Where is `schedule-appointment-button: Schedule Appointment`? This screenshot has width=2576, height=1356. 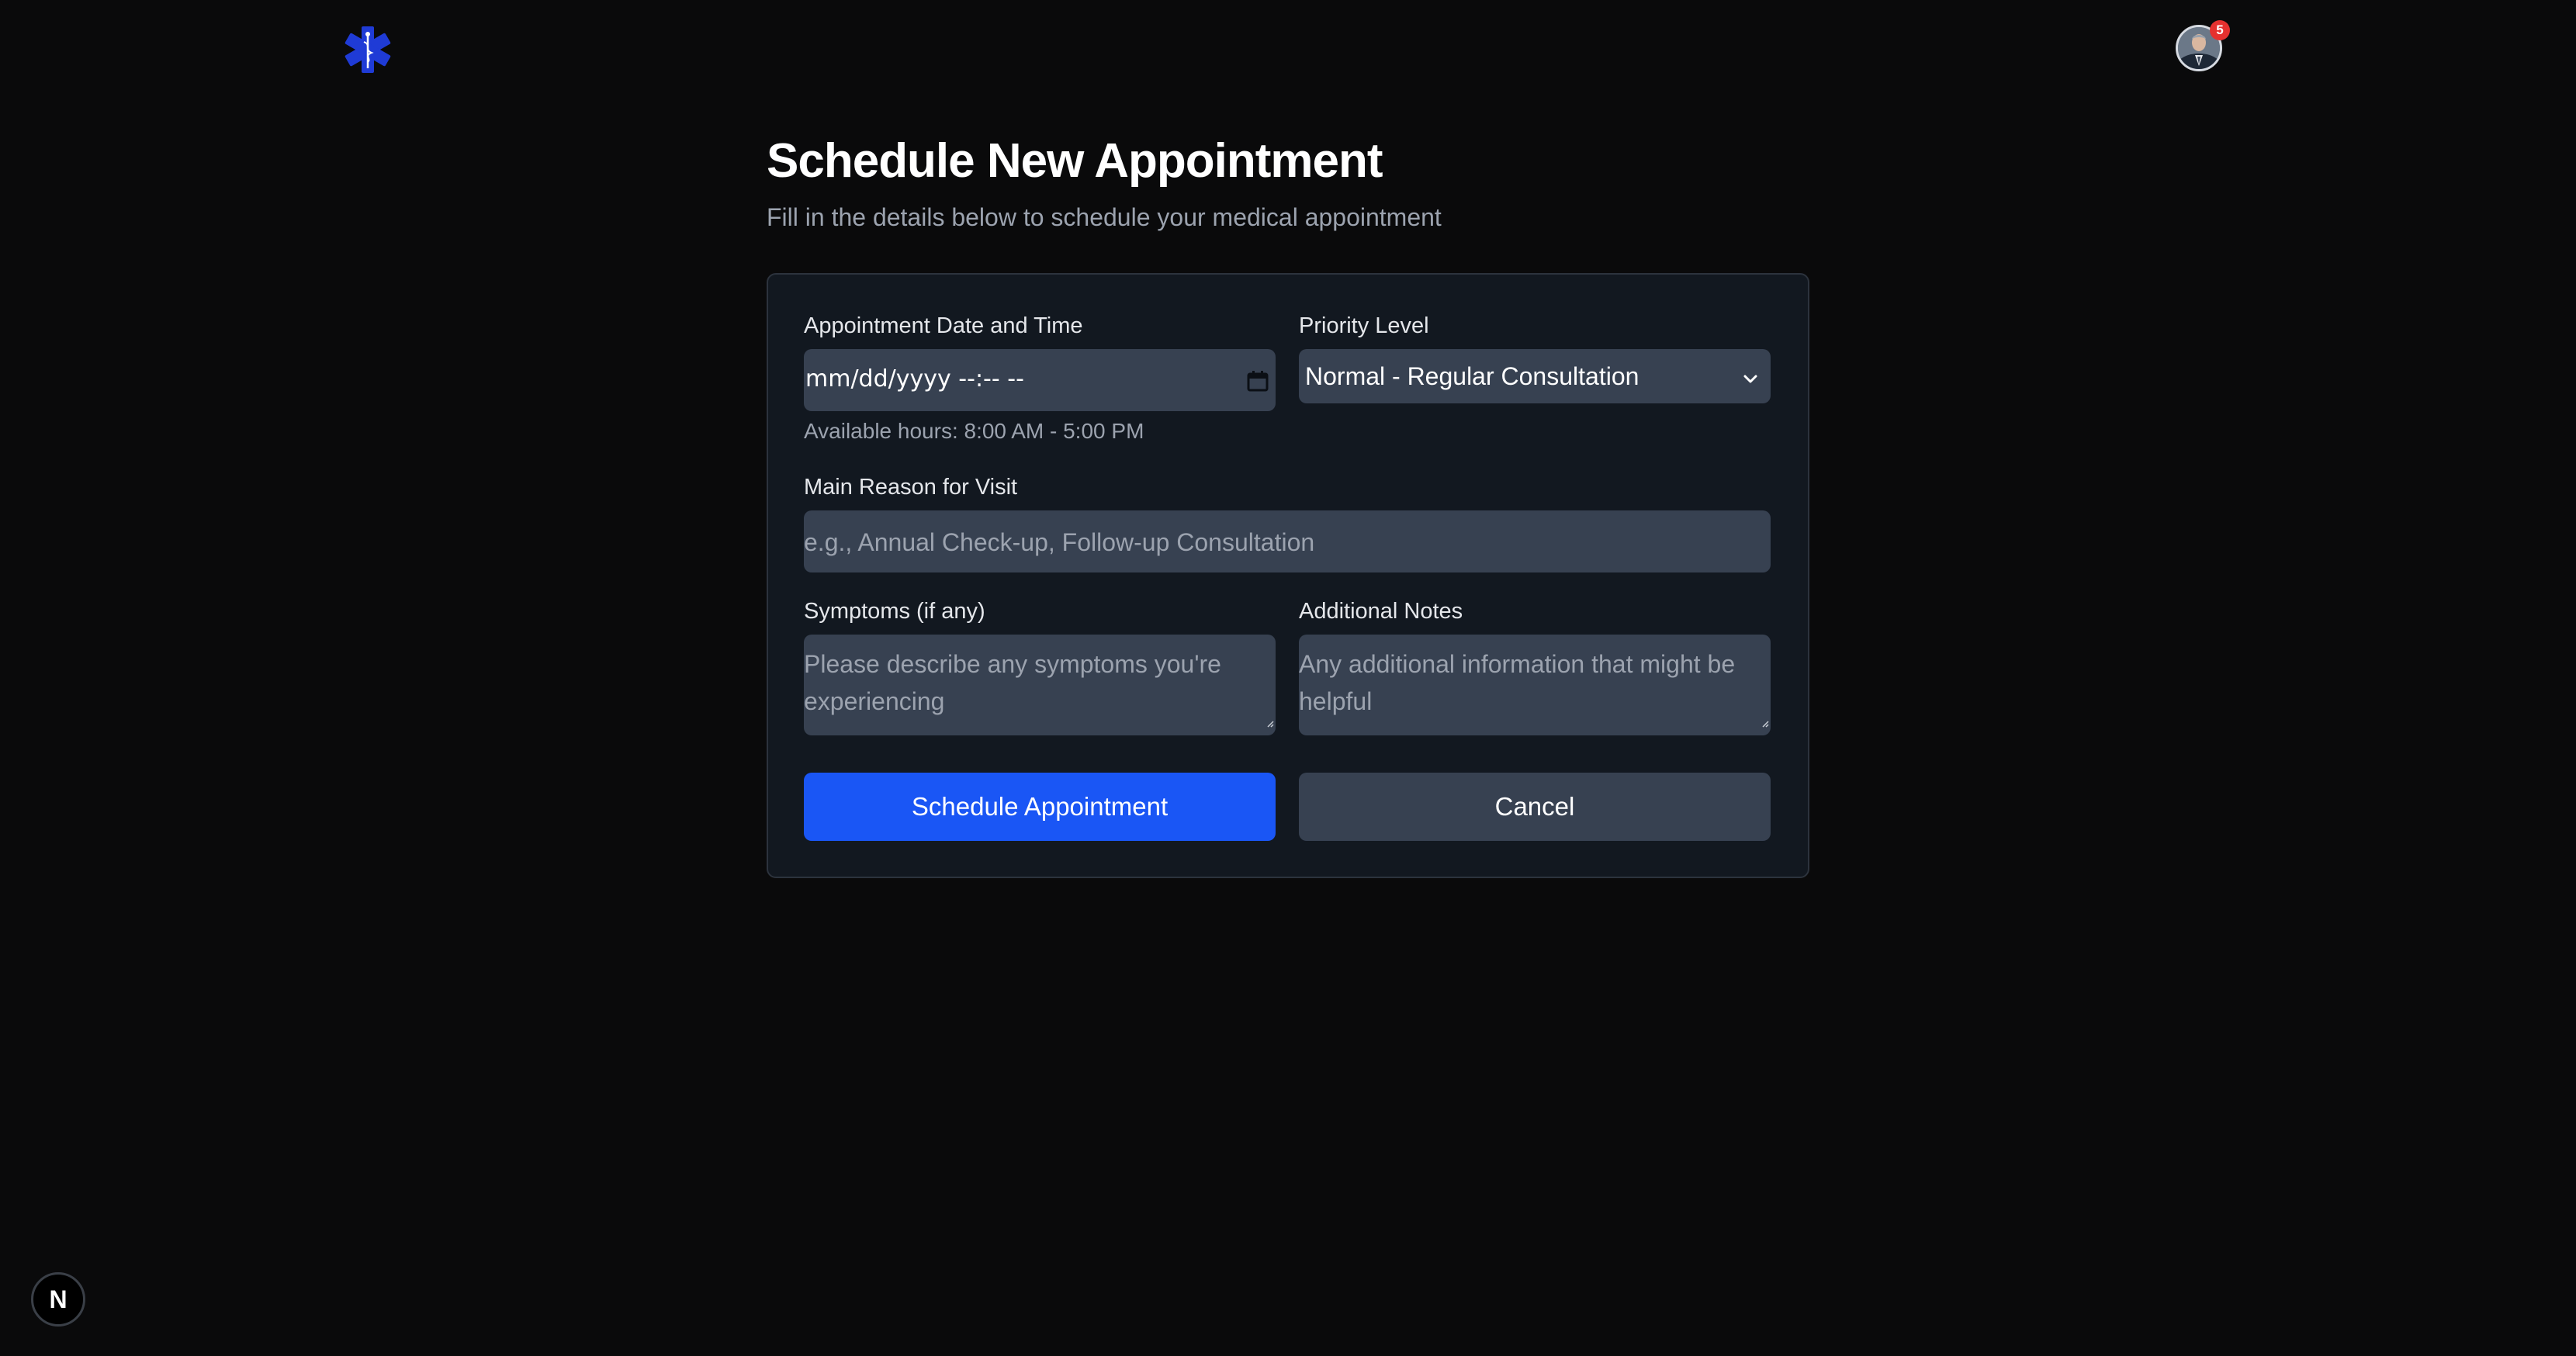
schedule-appointment-button: Schedule Appointment is located at coordinates (1040, 807).